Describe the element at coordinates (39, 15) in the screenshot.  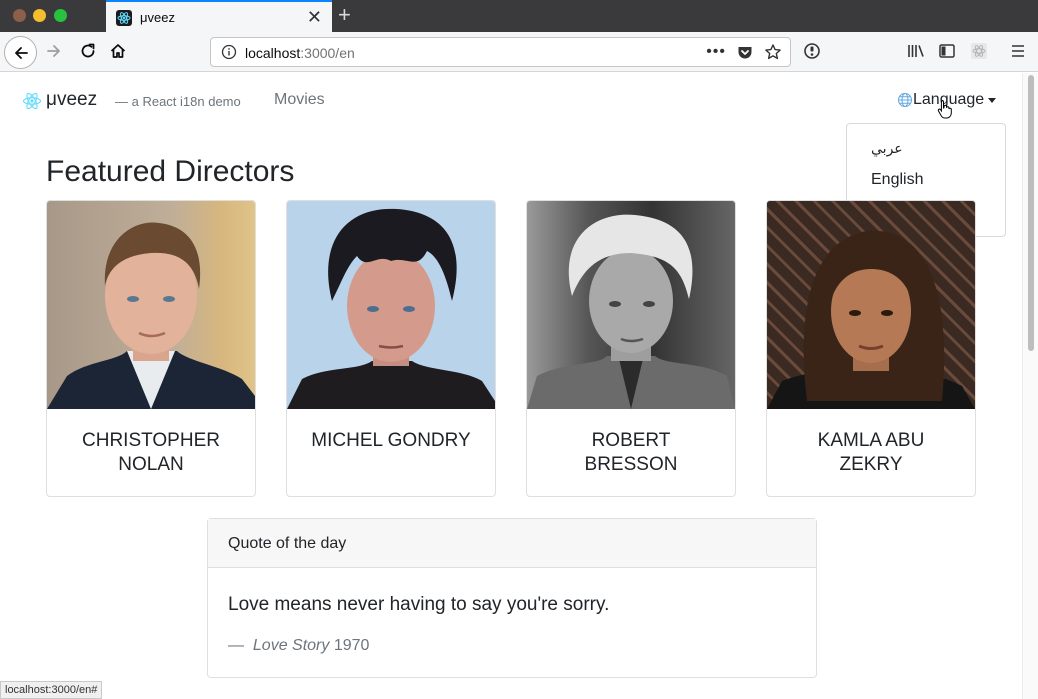
I see `window-minimize-button` at that location.